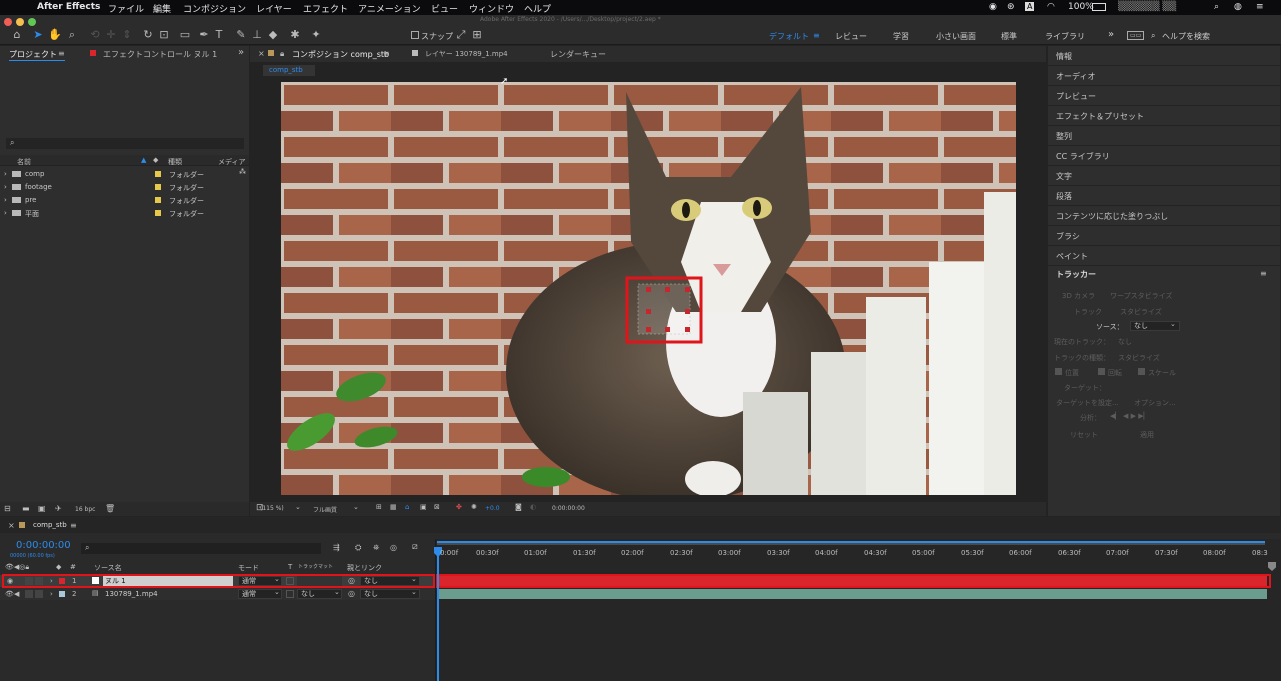 The height and width of the screenshot is (681, 1281). What do you see at coordinates (1141, 371) in the screenshot?
I see `scale-checkbox` at bounding box center [1141, 371].